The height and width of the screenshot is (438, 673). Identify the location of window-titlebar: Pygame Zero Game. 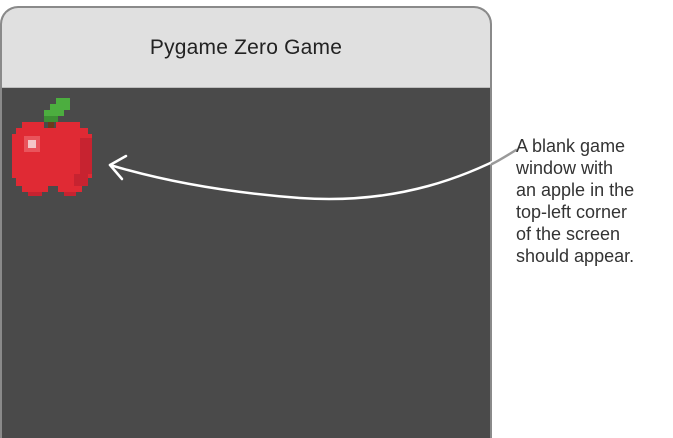
(246, 48).